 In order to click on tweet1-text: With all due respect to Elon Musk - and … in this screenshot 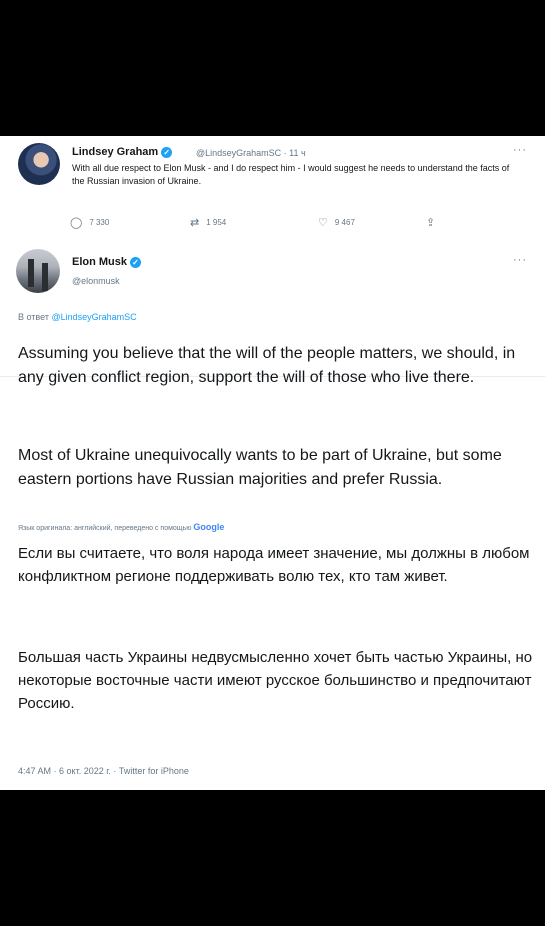, I will do `click(291, 174)`.